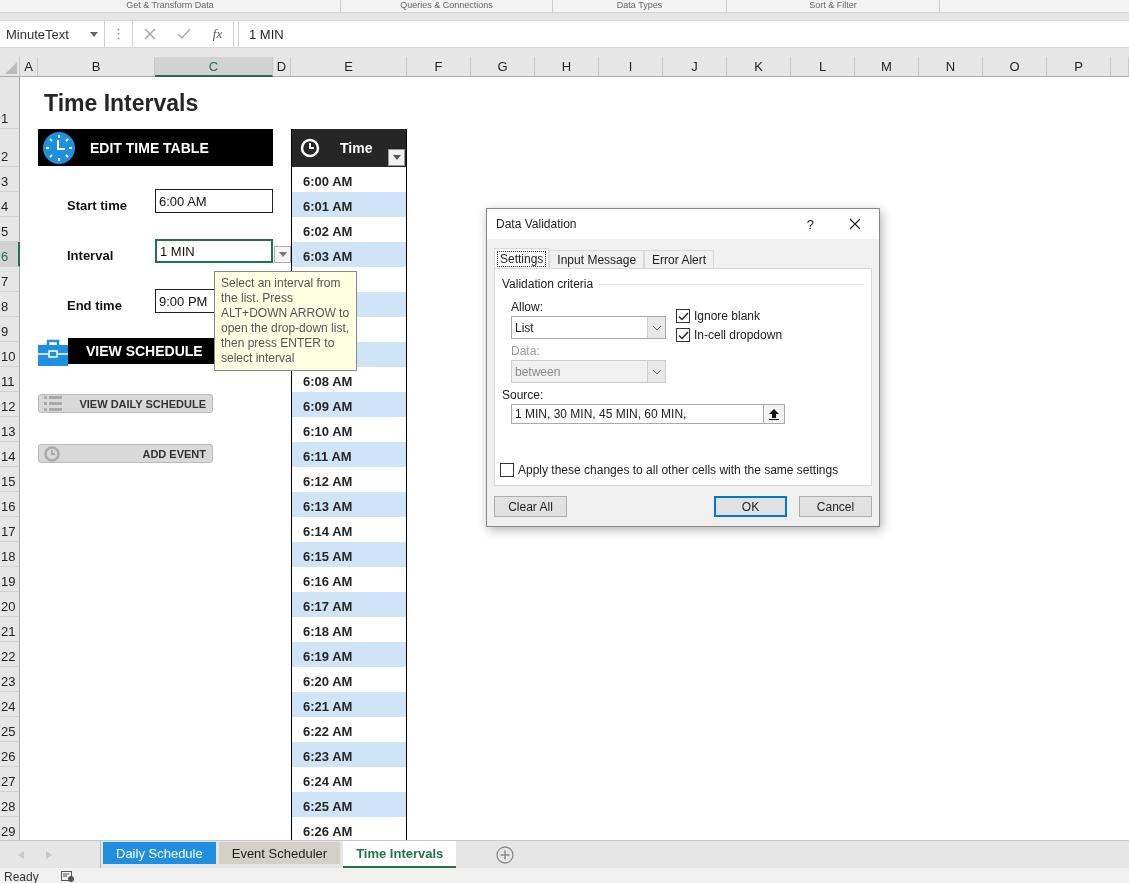  Describe the element at coordinates (10, 254) in the screenshot. I see `row-header: 6` at that location.